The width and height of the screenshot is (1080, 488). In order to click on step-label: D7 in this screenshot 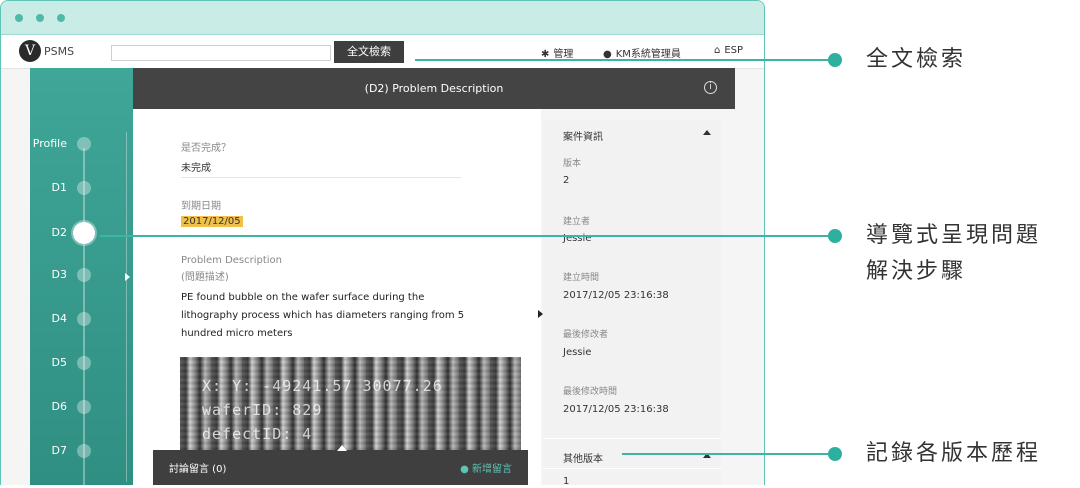, I will do `click(59, 450)`.